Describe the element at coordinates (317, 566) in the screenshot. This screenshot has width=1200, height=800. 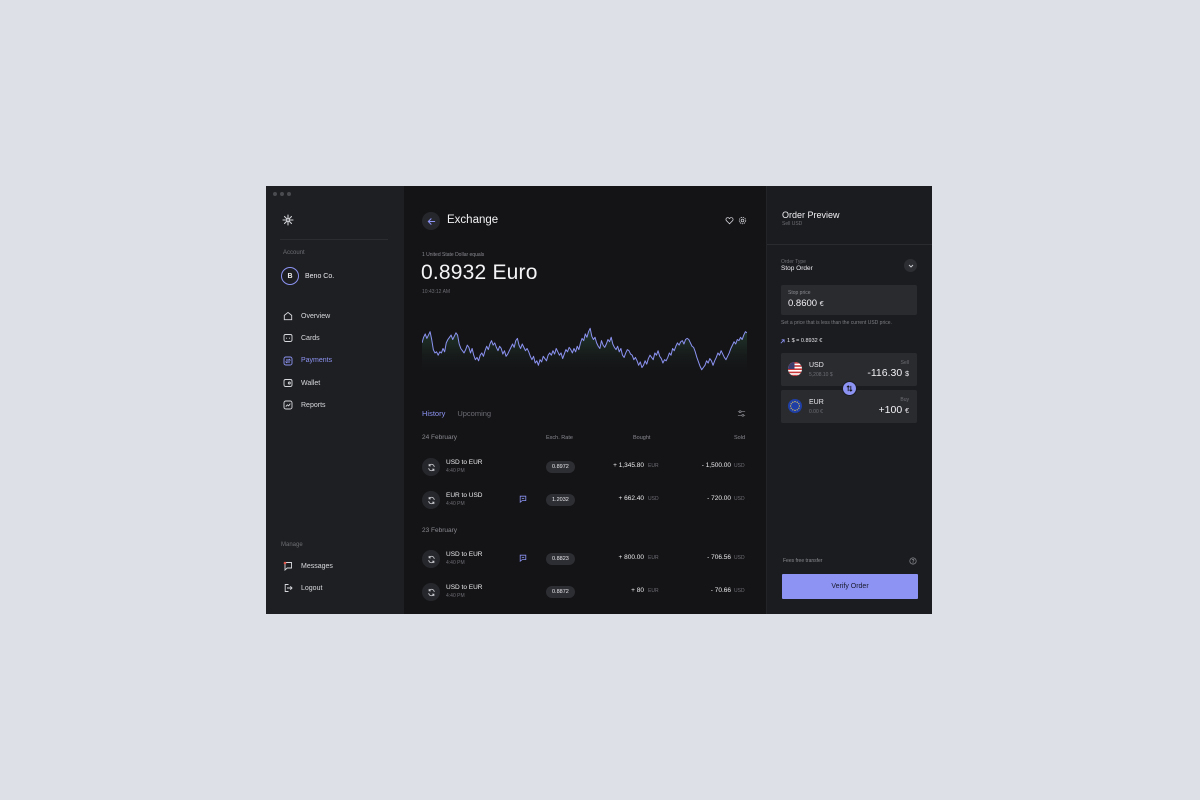
I see `sidebar-item-label: Messages` at that location.